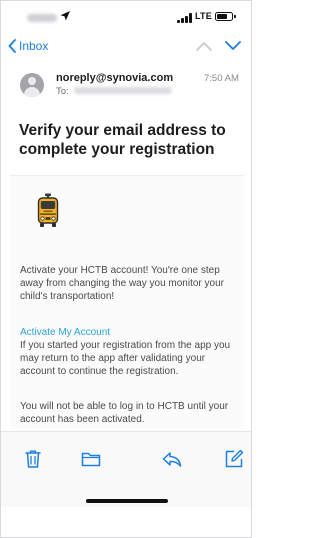 Image resolution: width=320 pixels, height=538 pixels. What do you see at coordinates (123, 90) in the screenshot?
I see `recipient-redacted` at bounding box center [123, 90].